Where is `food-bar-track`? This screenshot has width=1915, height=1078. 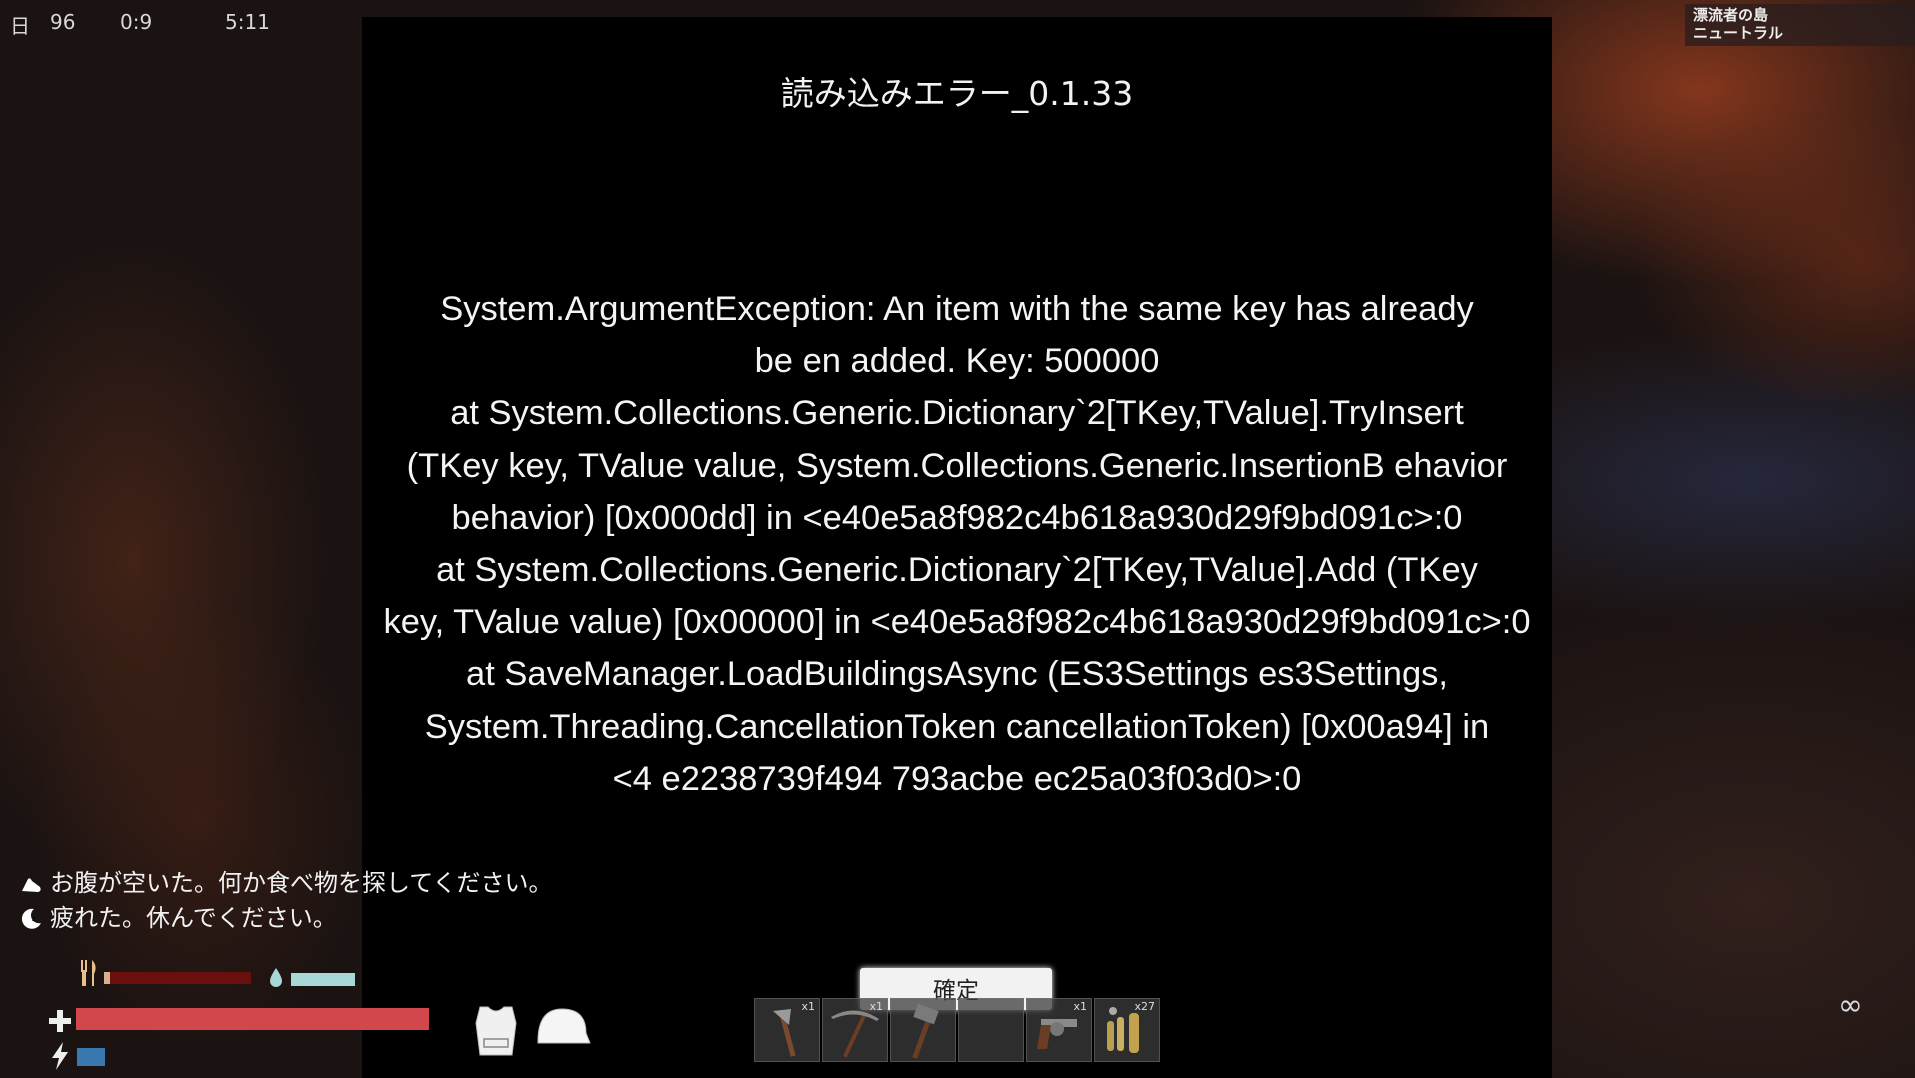 food-bar-track is located at coordinates (177, 978).